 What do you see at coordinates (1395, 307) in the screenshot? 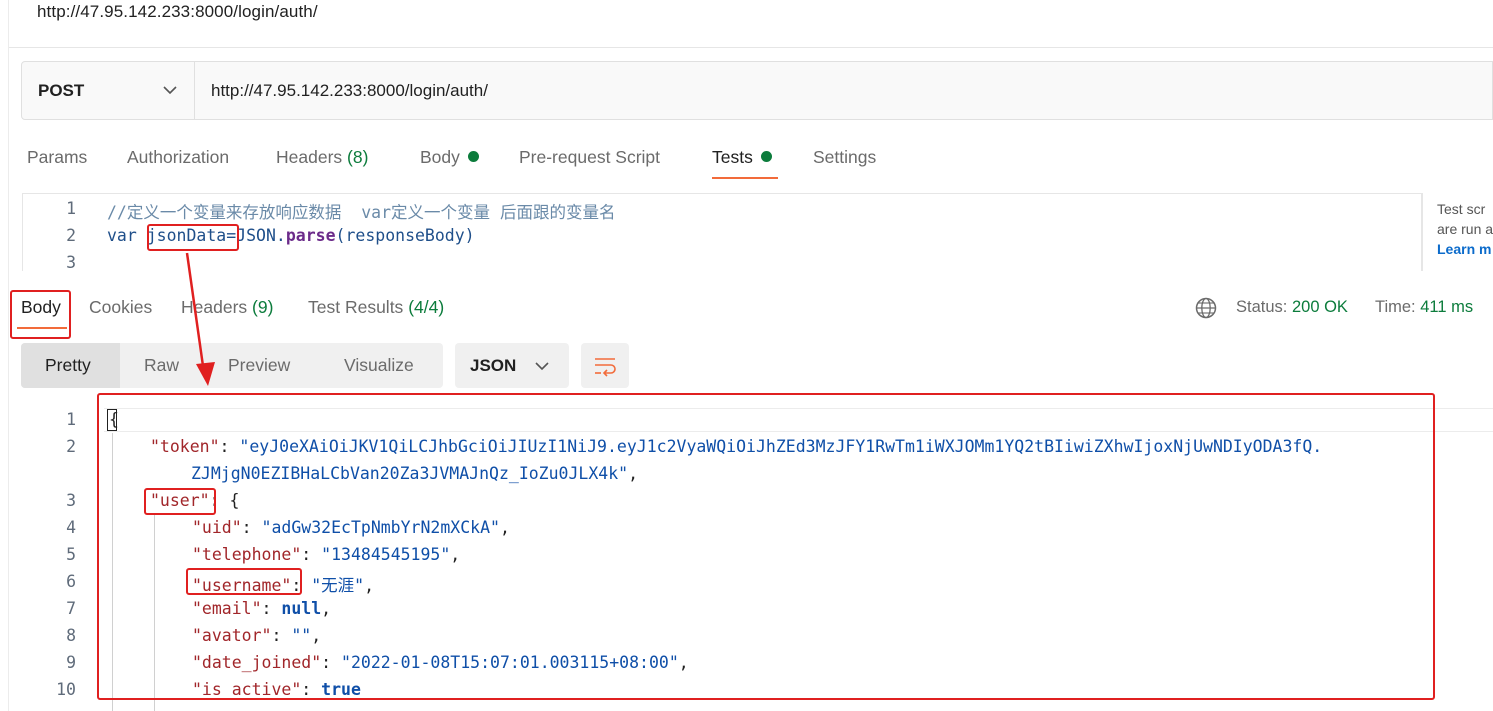
I see `time-label: Time:` at bounding box center [1395, 307].